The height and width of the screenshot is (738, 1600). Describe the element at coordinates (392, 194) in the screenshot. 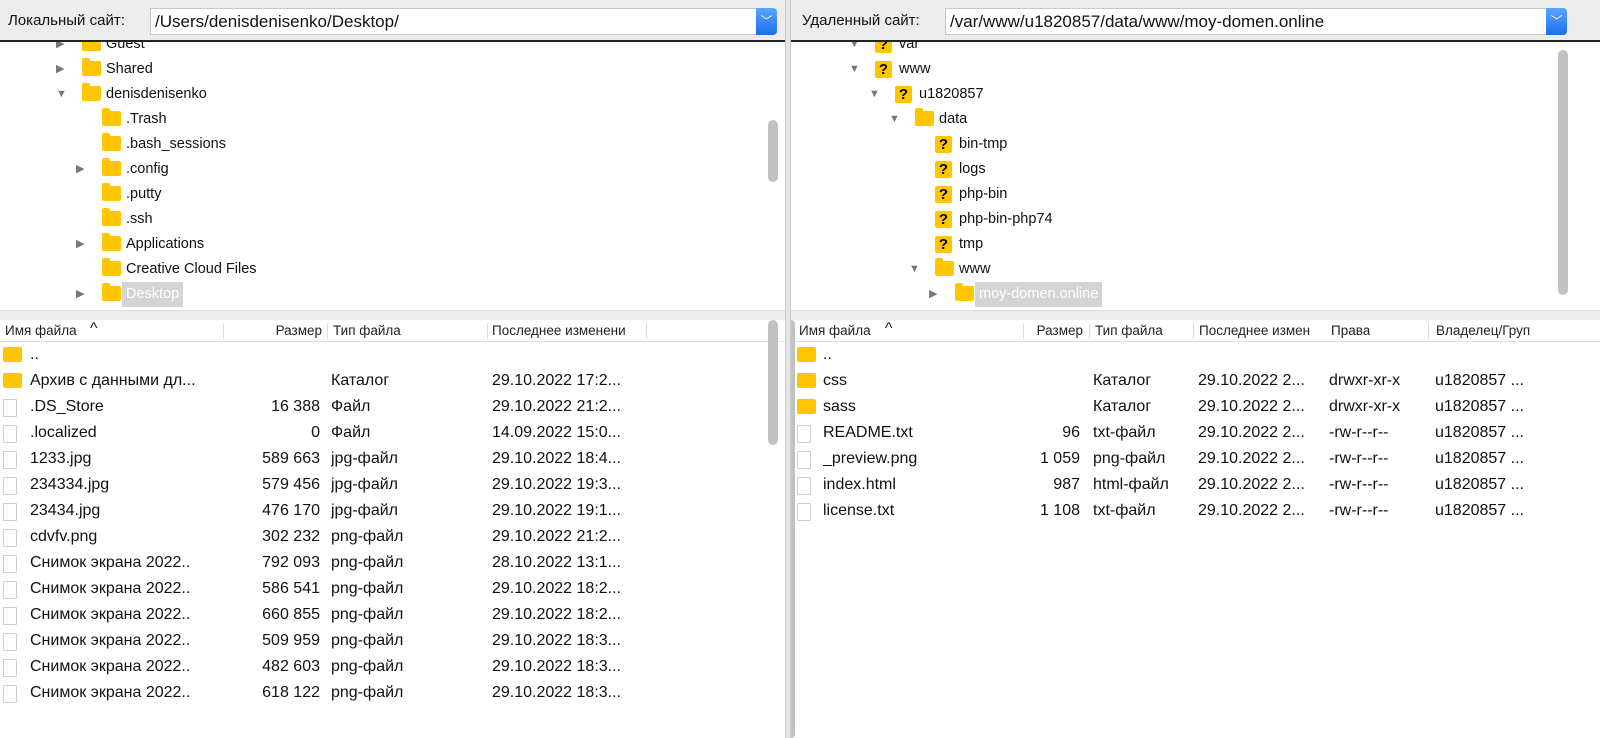

I see `tree-item: .putty` at that location.